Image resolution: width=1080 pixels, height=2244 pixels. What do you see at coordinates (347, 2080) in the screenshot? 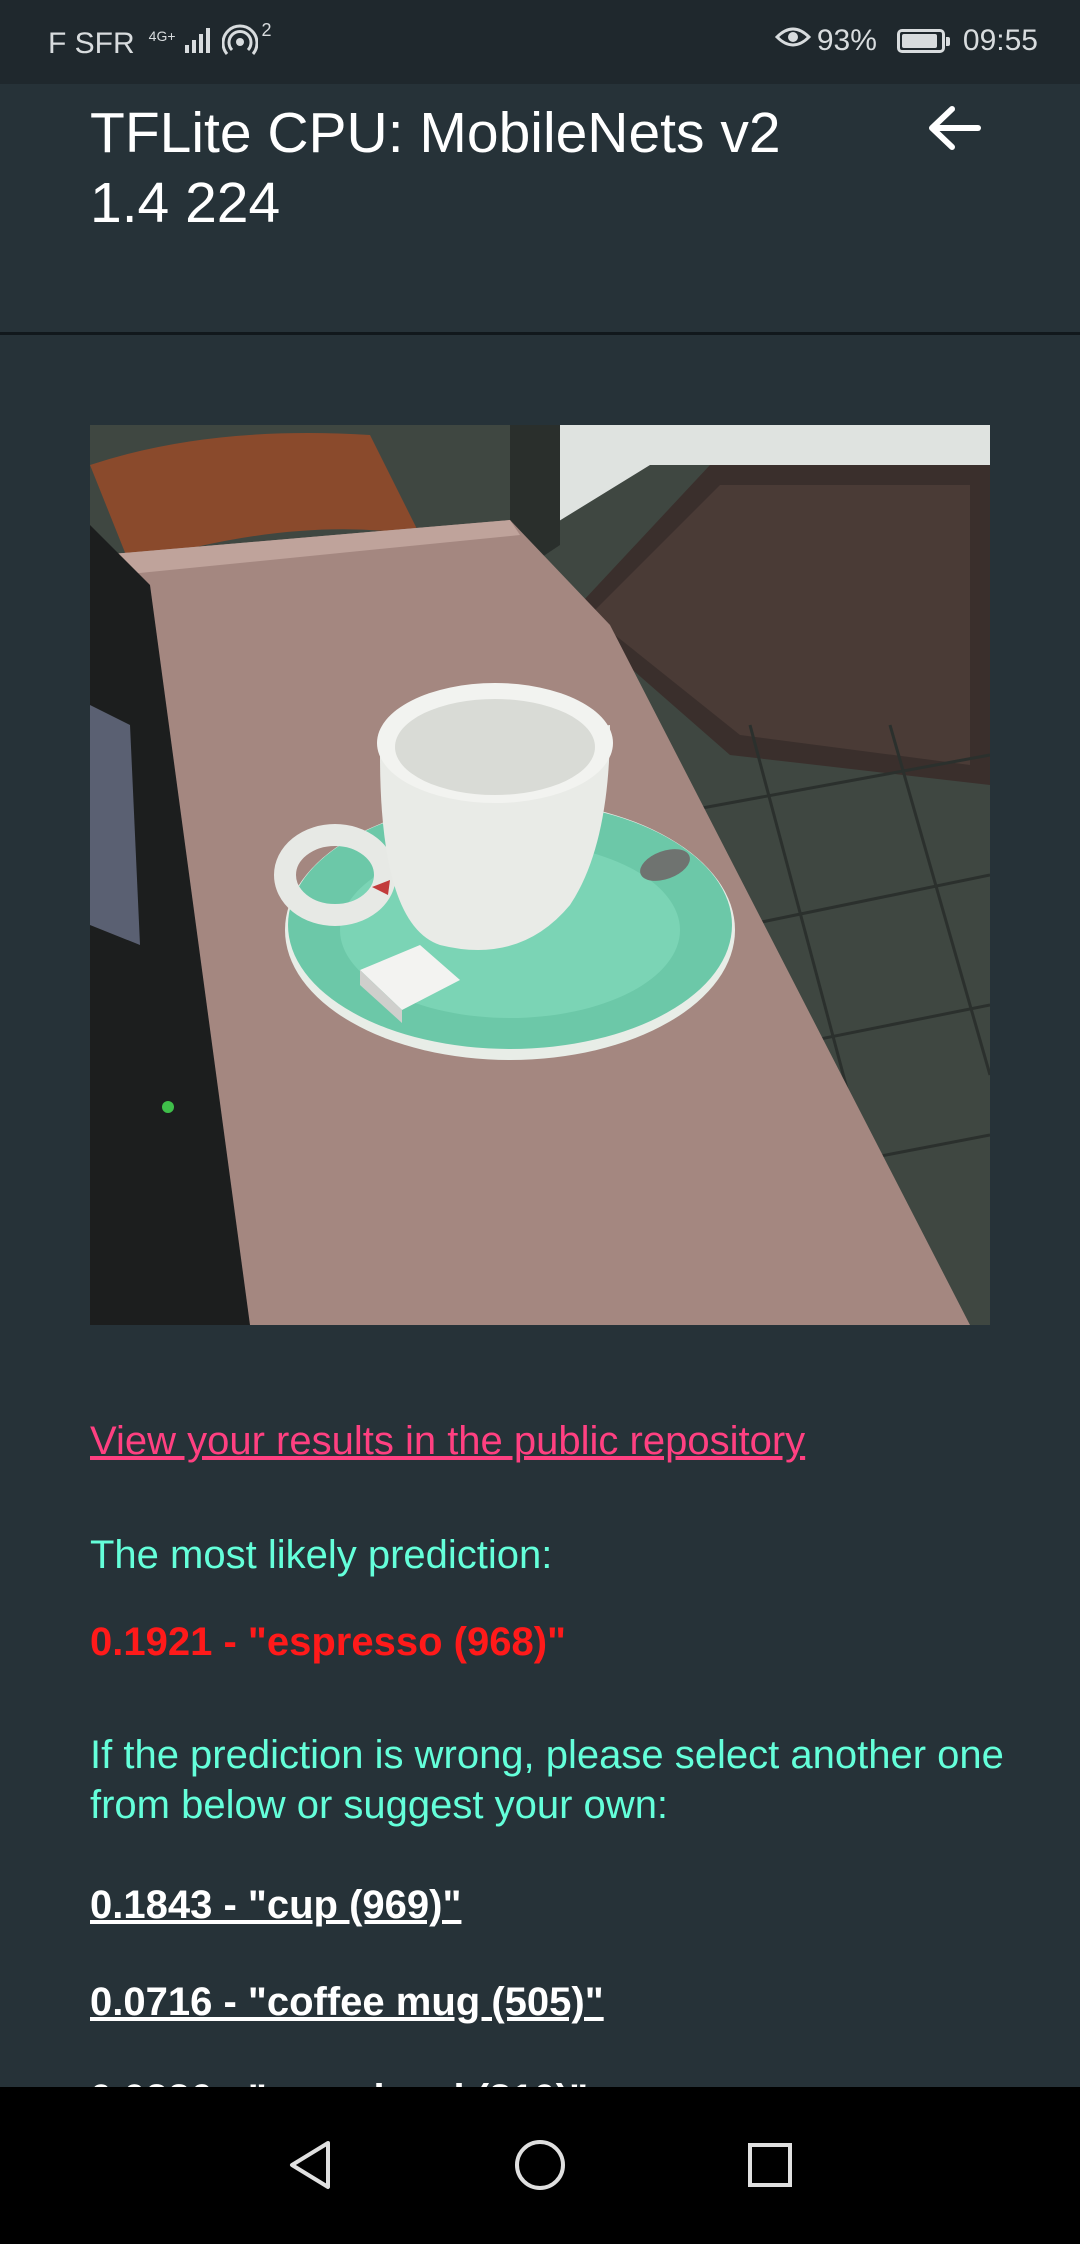
I see `alternative-prediction-item: 0.0326 - "soup bowl (810)"` at bounding box center [347, 2080].